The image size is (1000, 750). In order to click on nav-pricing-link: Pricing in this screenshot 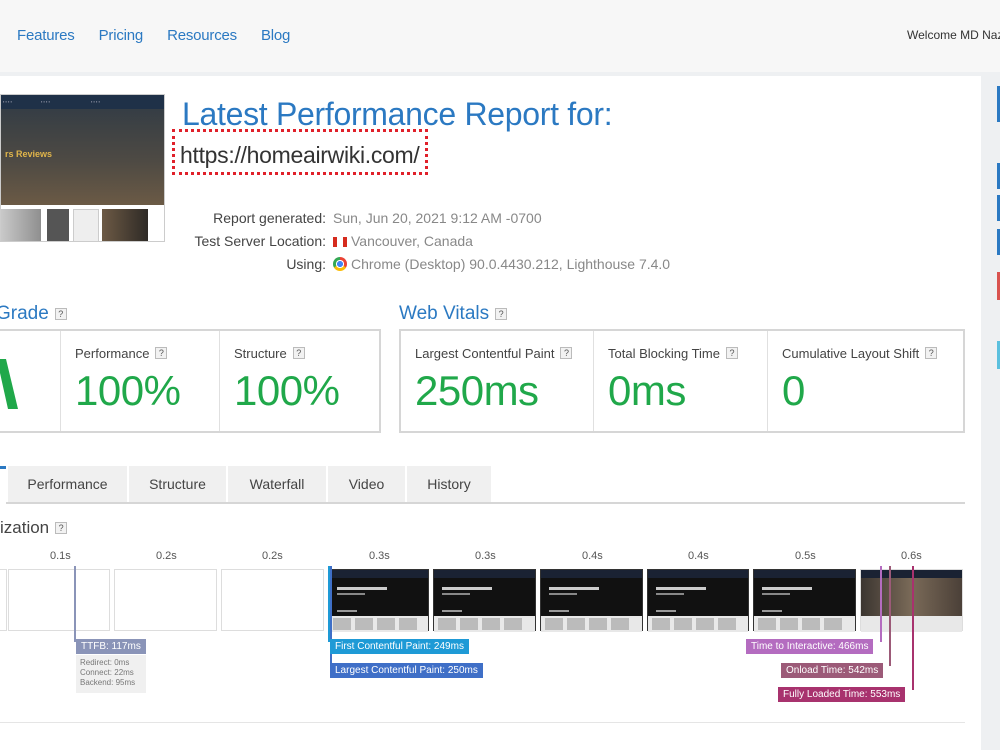, I will do `click(121, 35)`.